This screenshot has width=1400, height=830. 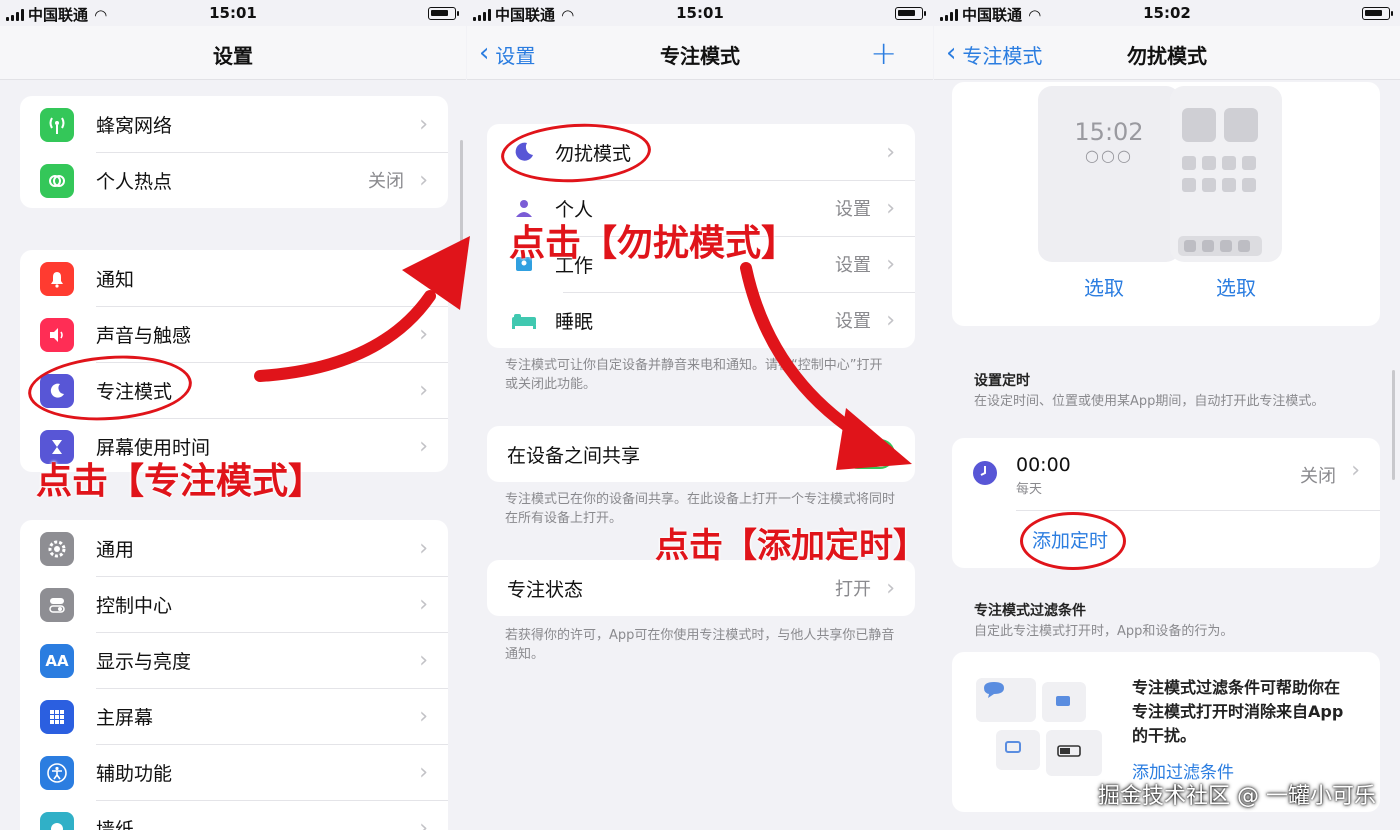 I want to click on tutorial-arrows, so click(x=583, y=353).